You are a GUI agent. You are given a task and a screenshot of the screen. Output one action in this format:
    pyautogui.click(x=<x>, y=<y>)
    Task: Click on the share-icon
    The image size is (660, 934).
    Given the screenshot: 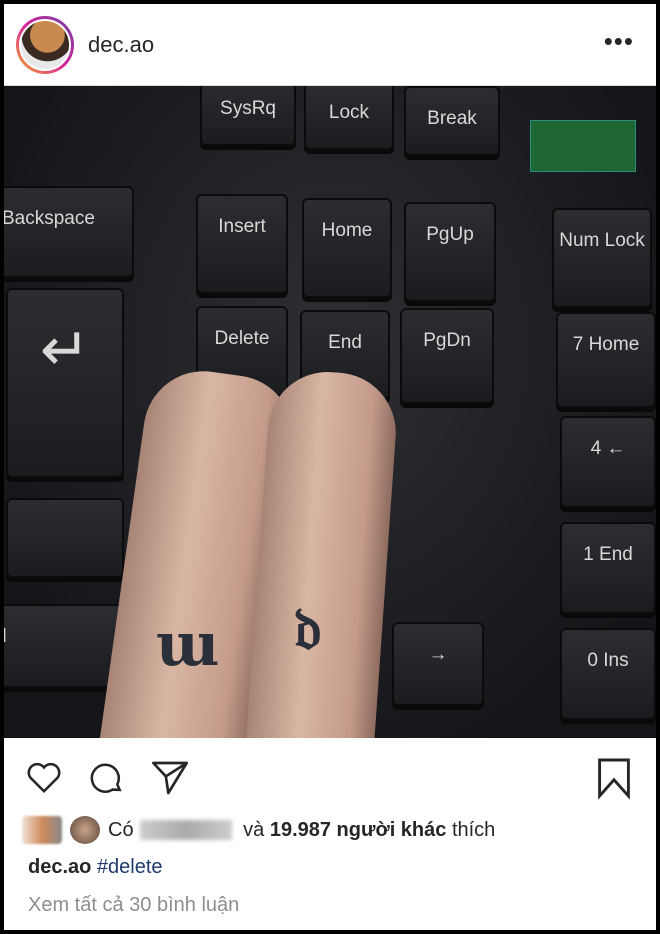 What is the action you would take?
    pyautogui.click(x=170, y=778)
    